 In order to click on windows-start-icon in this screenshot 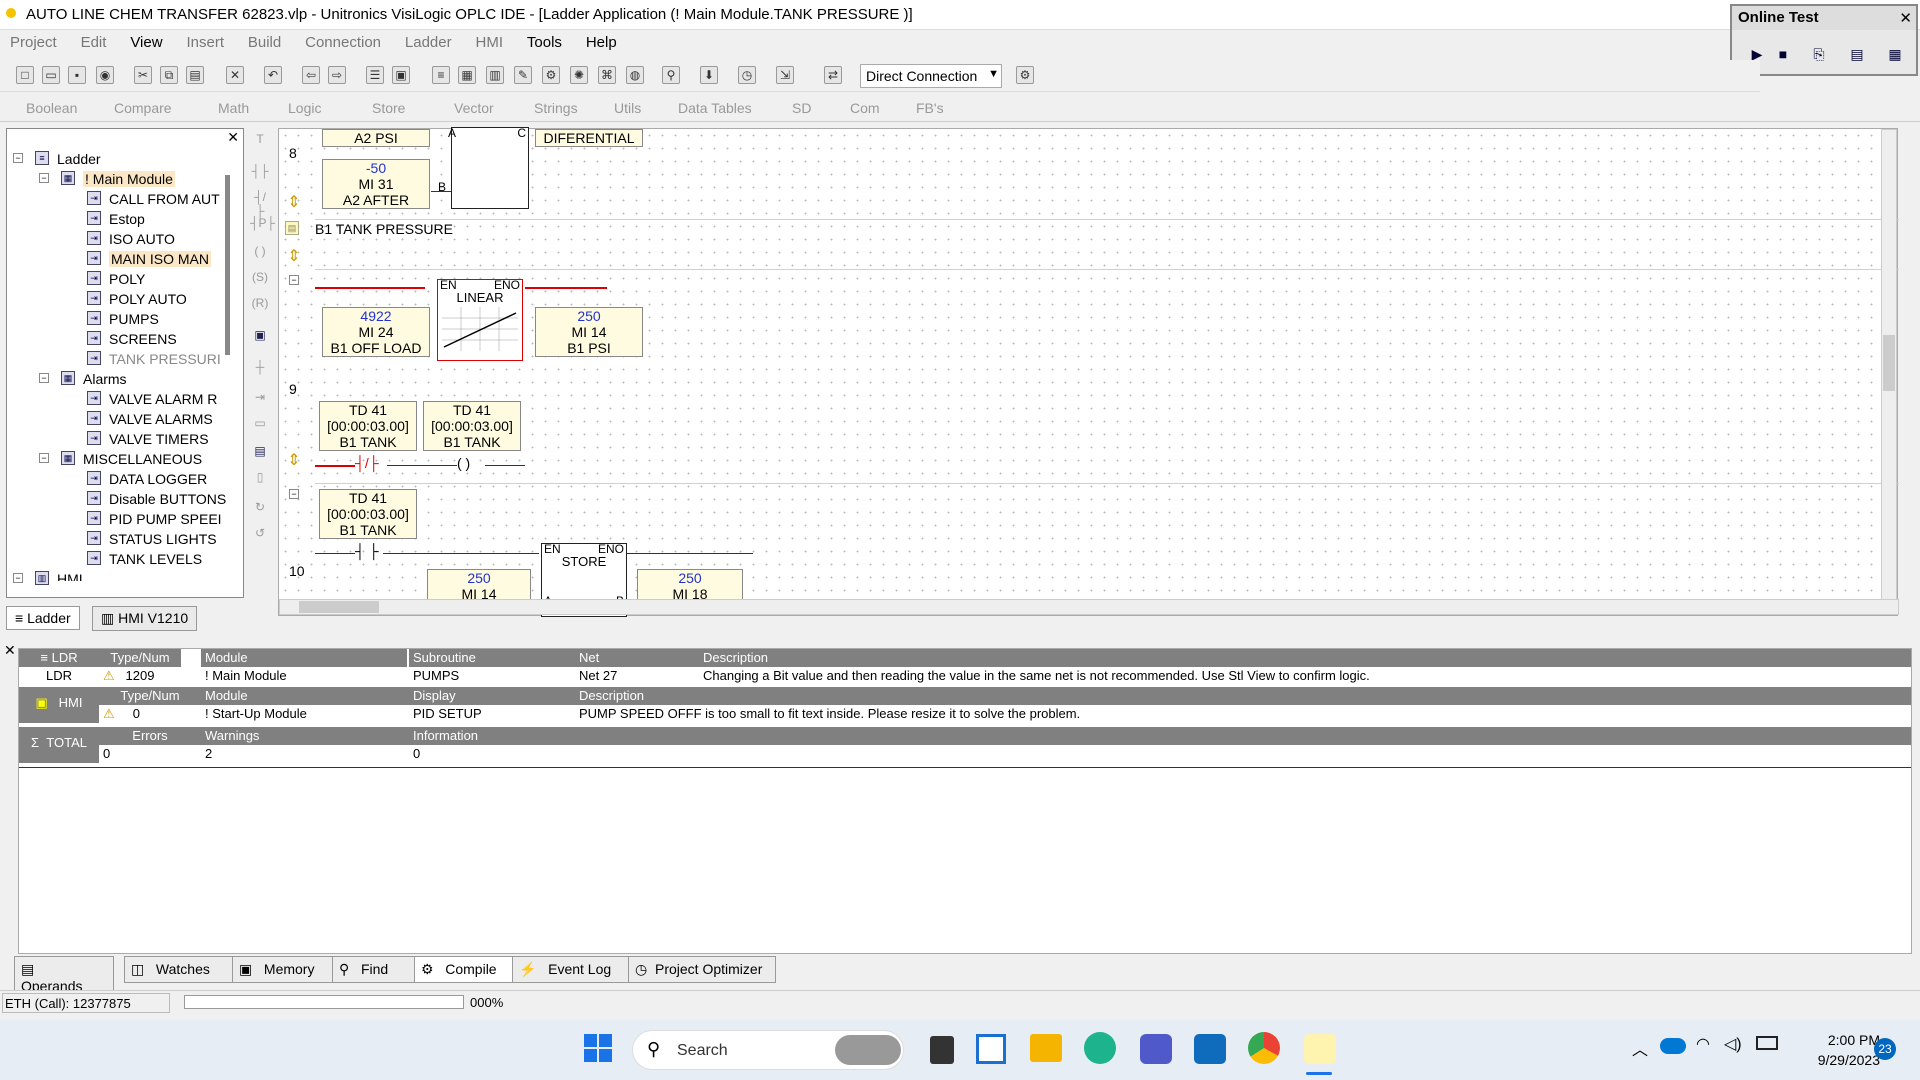, I will do `click(599, 1049)`.